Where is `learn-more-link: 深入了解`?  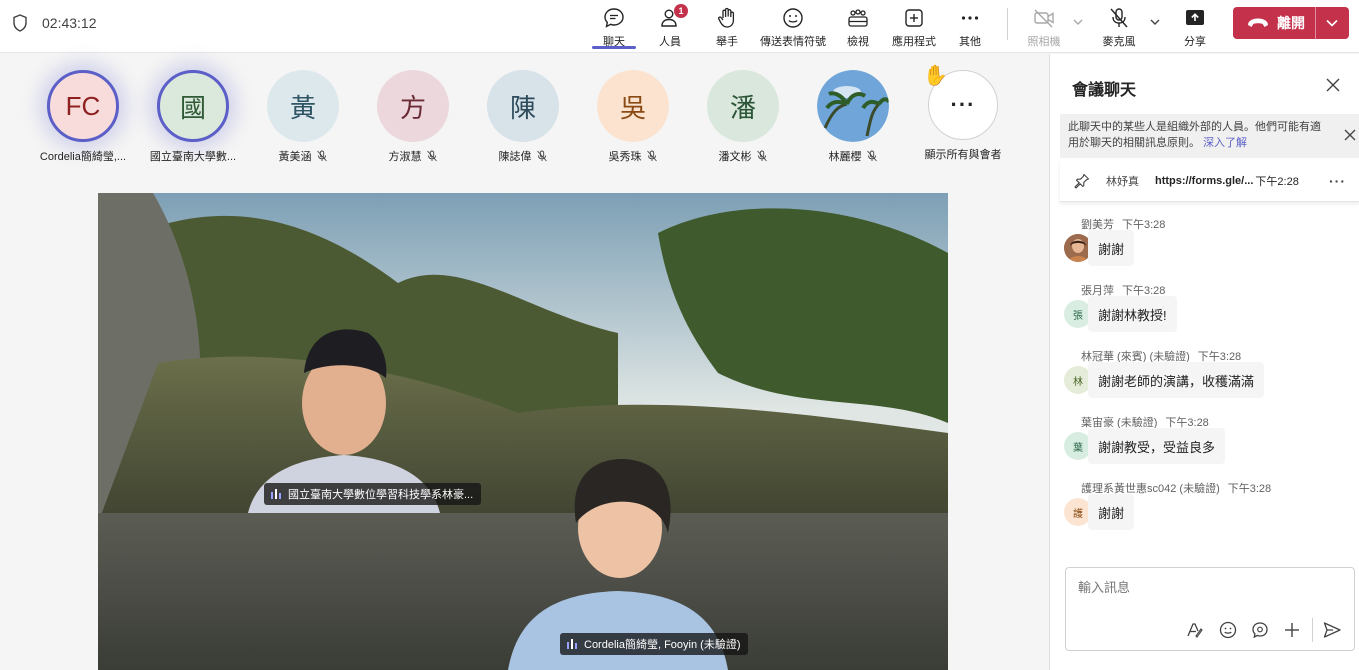
learn-more-link: 深入了解 is located at coordinates (1225, 143).